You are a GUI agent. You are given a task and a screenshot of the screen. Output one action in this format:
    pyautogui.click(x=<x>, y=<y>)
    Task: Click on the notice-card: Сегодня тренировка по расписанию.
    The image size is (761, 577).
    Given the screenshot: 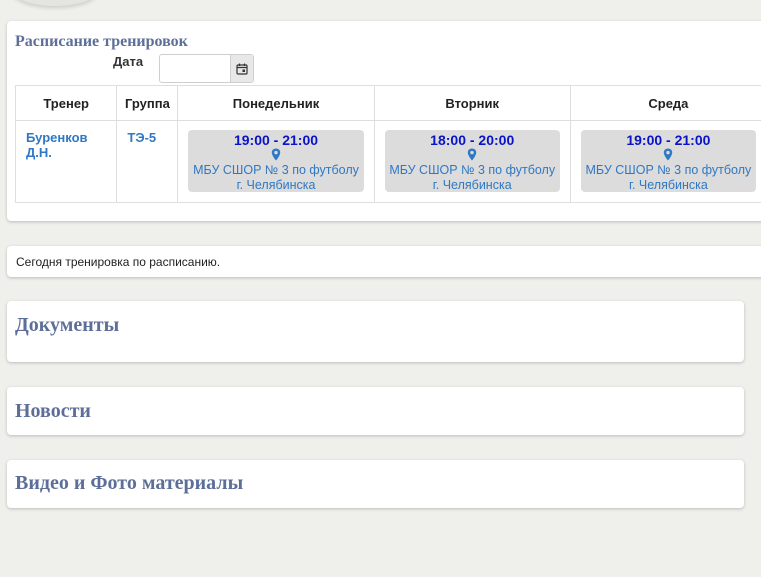 What is the action you would take?
    pyautogui.click(x=384, y=261)
    